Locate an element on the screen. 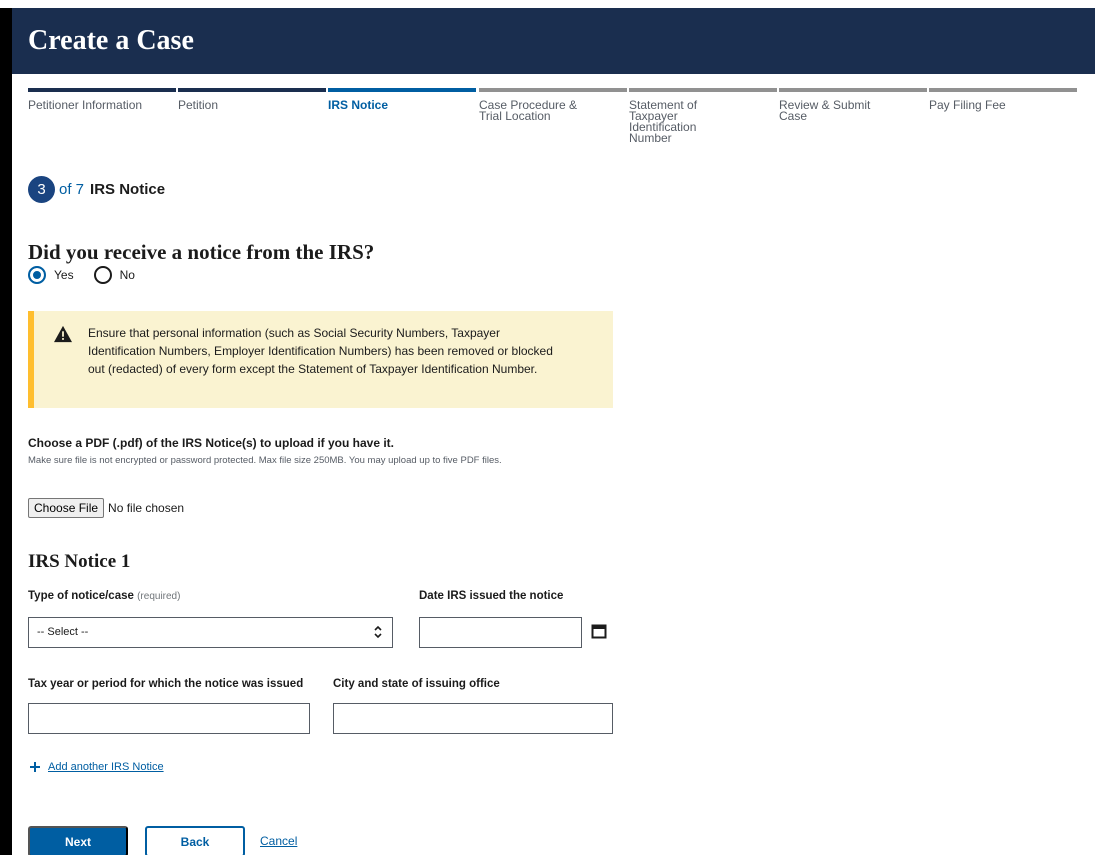 Image resolution: width=1095 pixels, height=855 pixels. notice-date-input is located at coordinates (500, 632).